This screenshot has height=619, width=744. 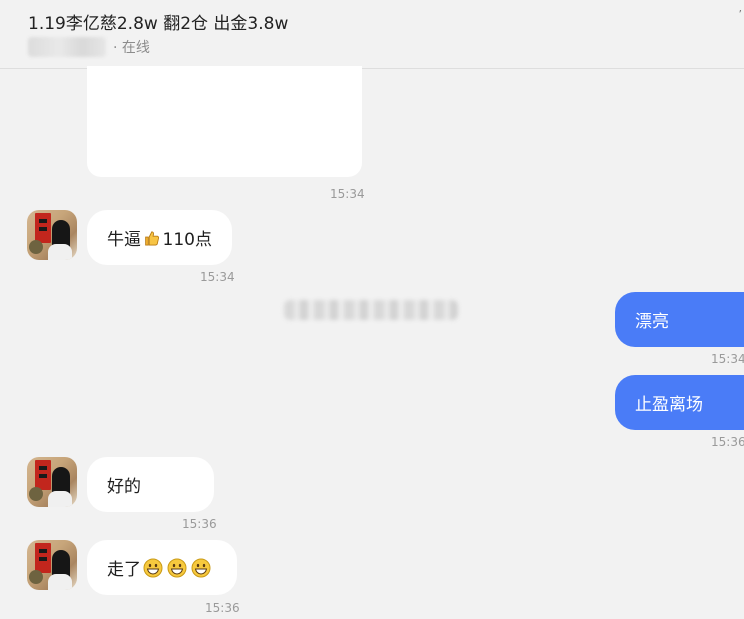 What do you see at coordinates (371, 310) in the screenshot?
I see `redacted-system-notice` at bounding box center [371, 310].